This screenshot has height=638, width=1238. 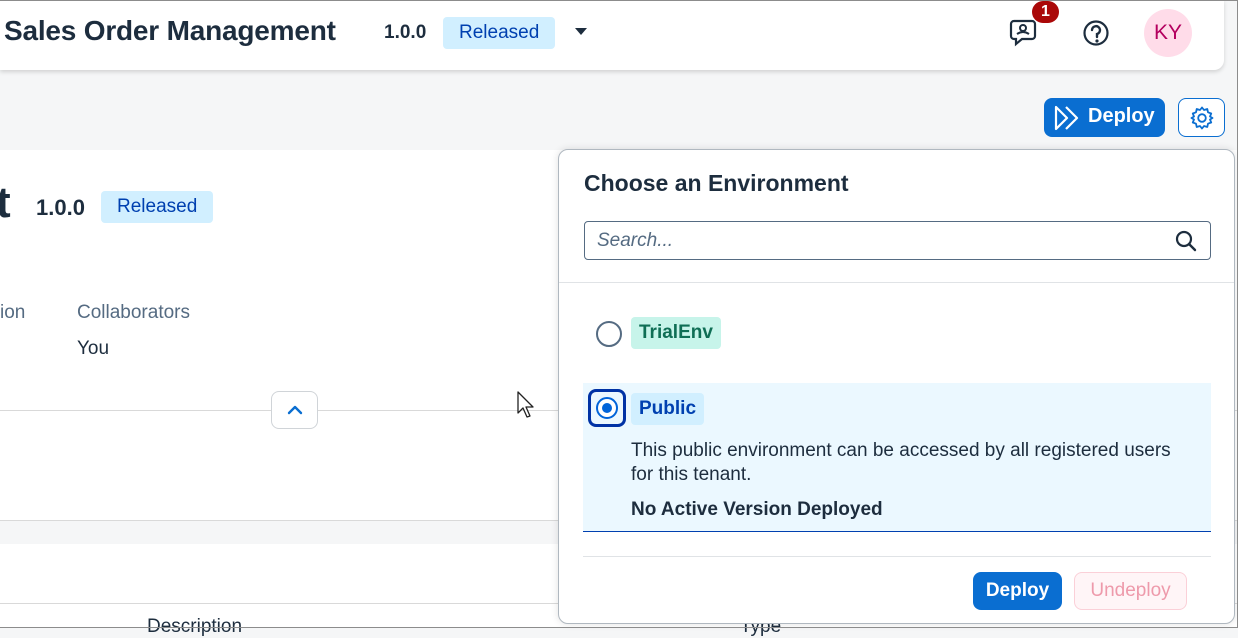 I want to click on column-header-description: Description, so click(x=194, y=627).